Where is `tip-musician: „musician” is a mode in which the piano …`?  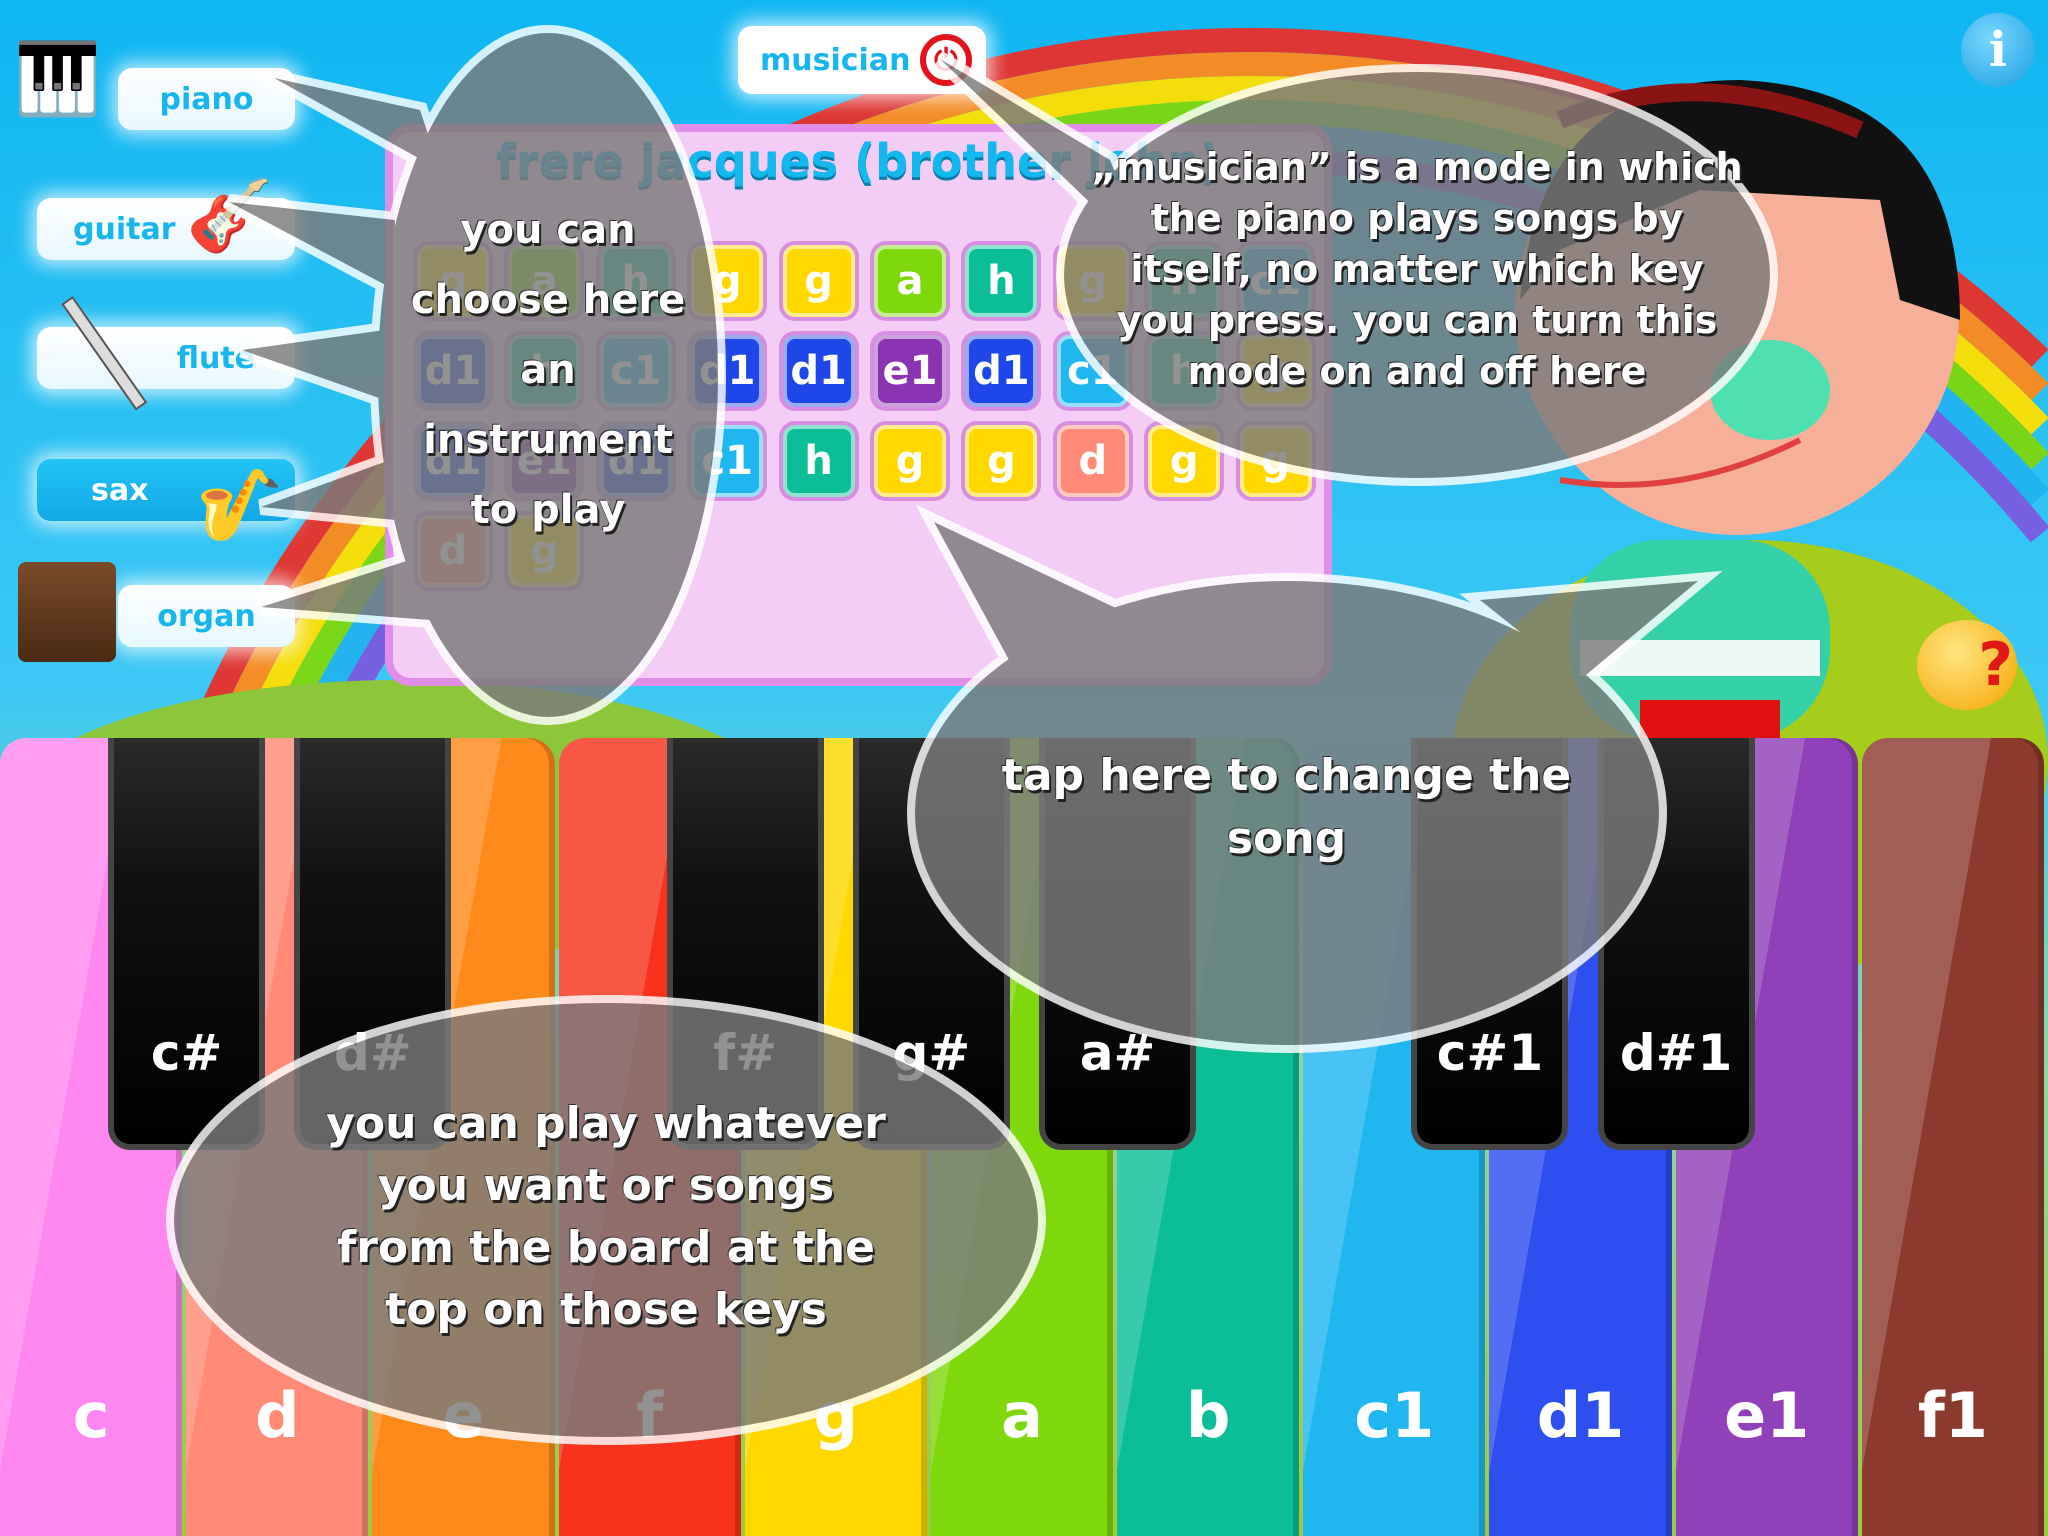 tip-musician: „musician” is a mode in which the piano … is located at coordinates (1417, 269).